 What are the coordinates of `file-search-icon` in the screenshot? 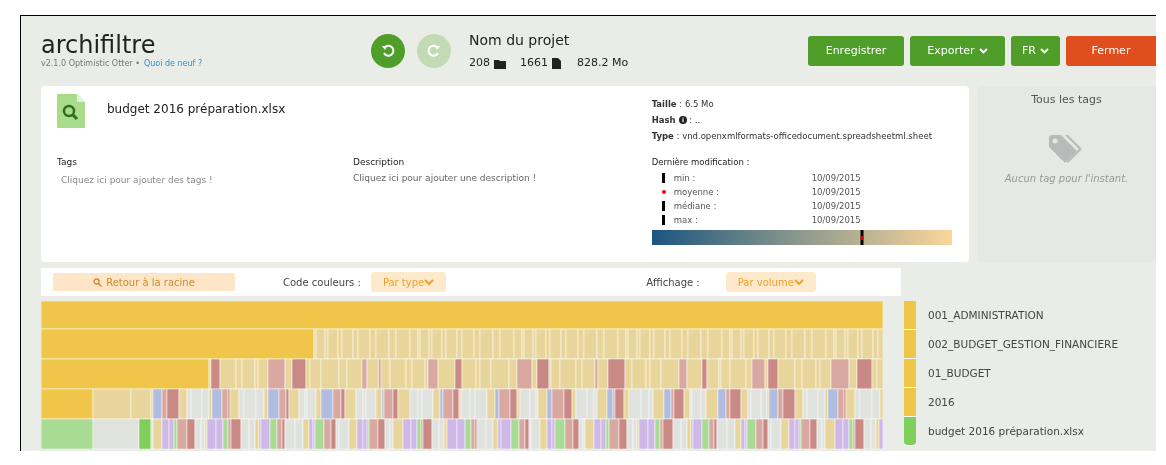 It's located at (71, 111).